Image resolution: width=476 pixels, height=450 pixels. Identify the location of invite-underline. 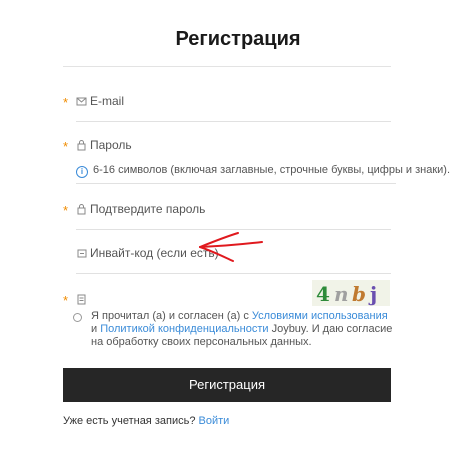
(233, 273).